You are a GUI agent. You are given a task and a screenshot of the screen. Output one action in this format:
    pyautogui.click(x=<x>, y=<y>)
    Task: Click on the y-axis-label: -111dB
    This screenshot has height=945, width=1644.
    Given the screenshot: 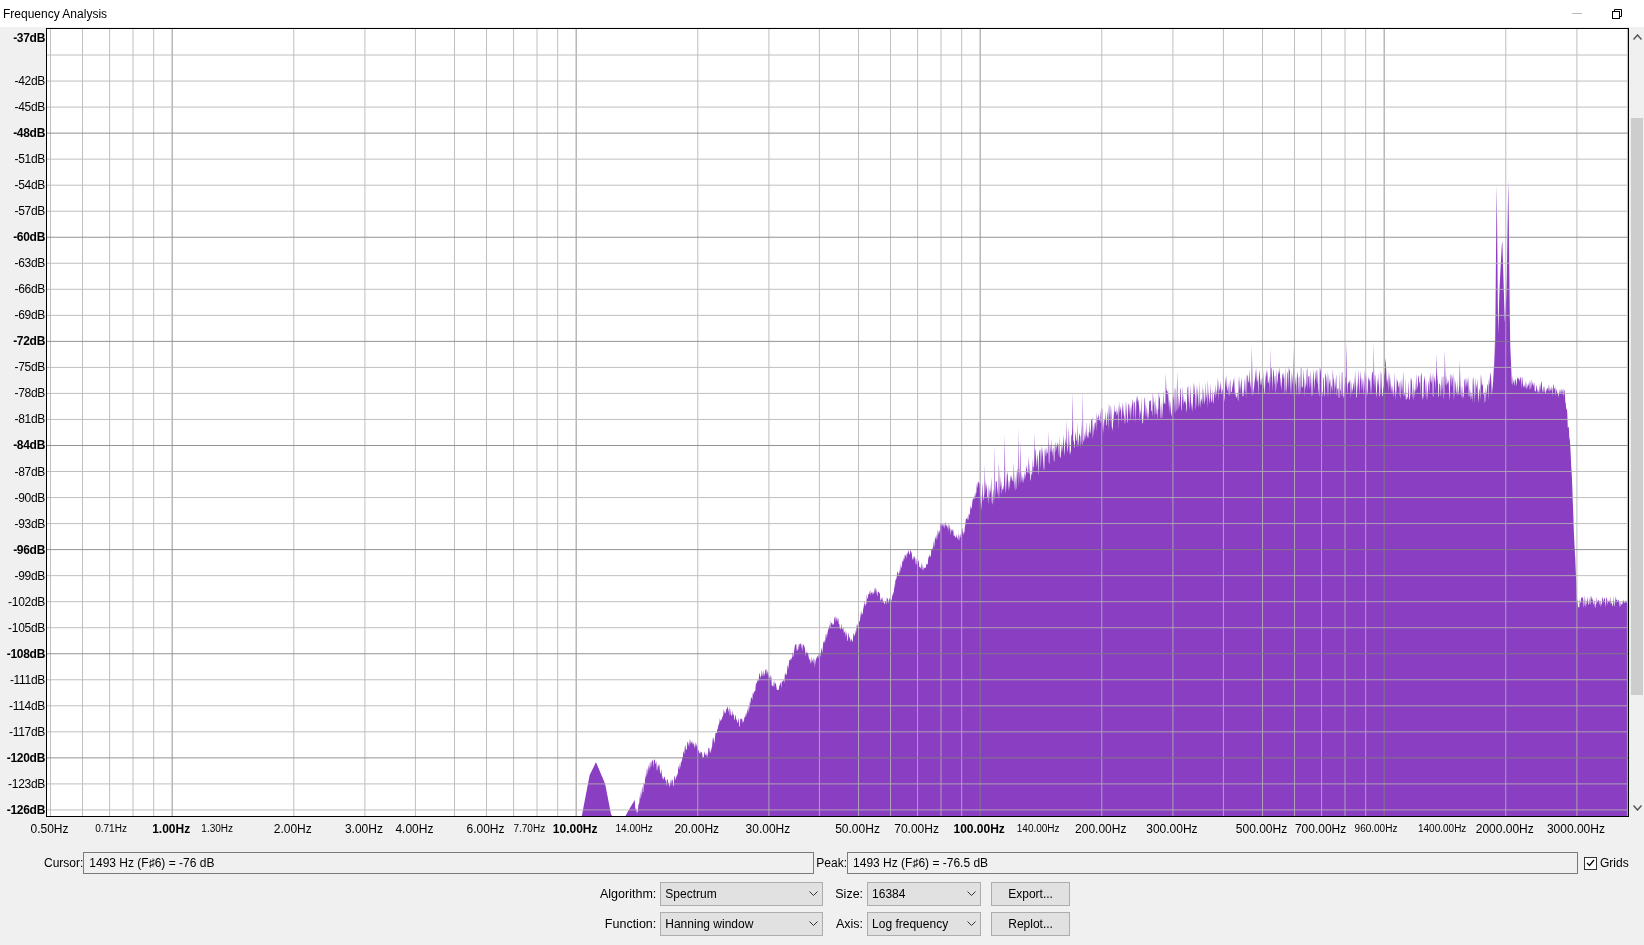 What is the action you would take?
    pyautogui.click(x=27, y=679)
    